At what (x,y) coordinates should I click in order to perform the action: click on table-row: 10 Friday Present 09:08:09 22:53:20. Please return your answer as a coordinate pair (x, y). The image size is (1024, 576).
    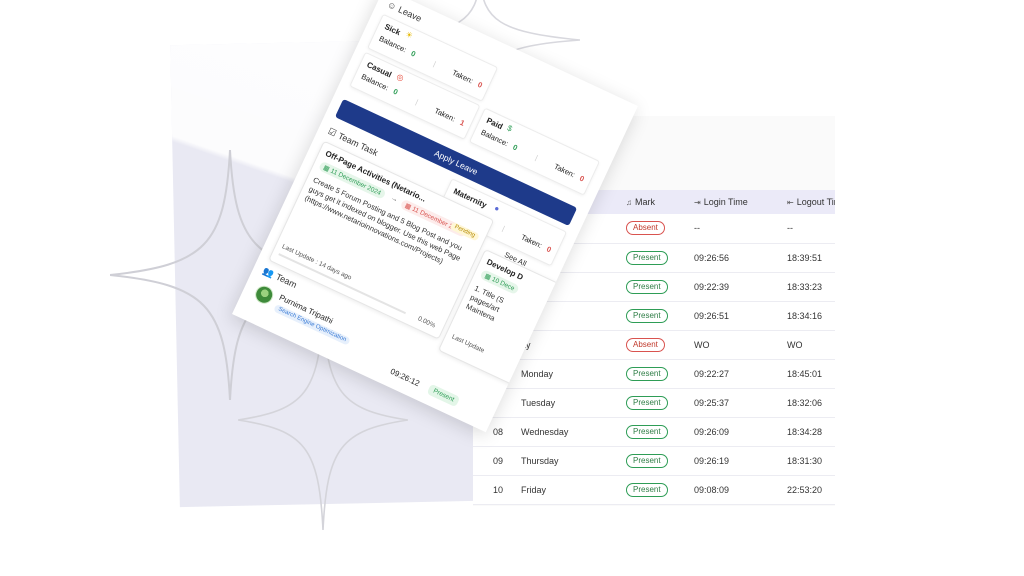
    Looking at the image, I should click on (654, 489).